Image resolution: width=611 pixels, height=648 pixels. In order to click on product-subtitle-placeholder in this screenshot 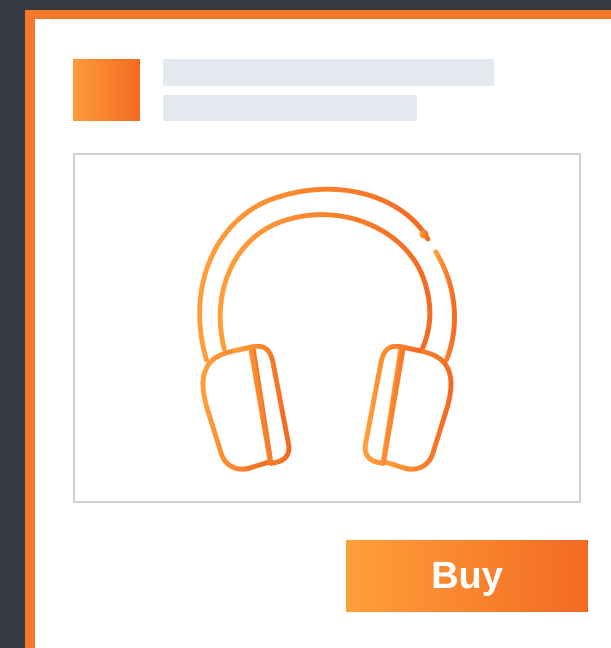, I will do `click(290, 108)`.